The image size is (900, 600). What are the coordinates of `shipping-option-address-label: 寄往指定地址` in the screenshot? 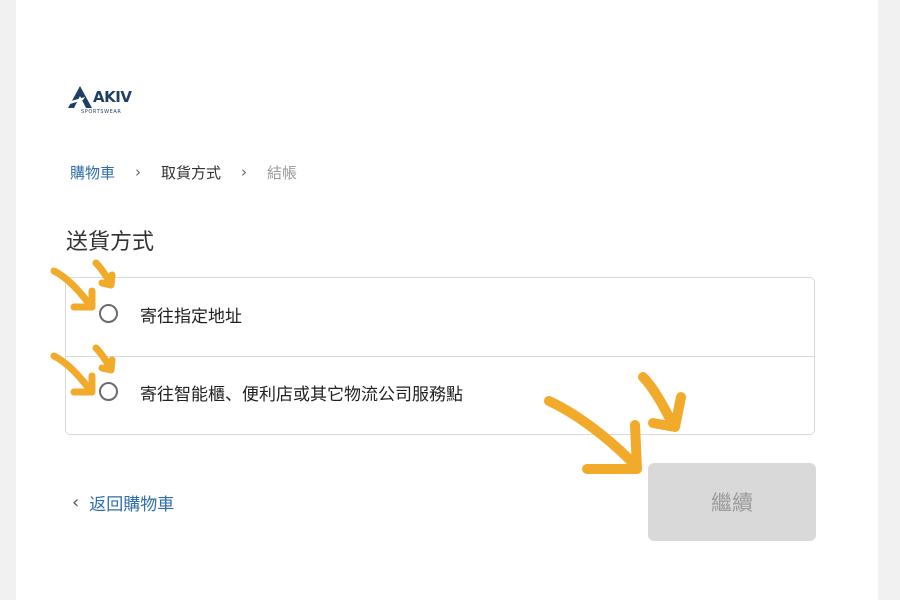 It's located at (191, 317).